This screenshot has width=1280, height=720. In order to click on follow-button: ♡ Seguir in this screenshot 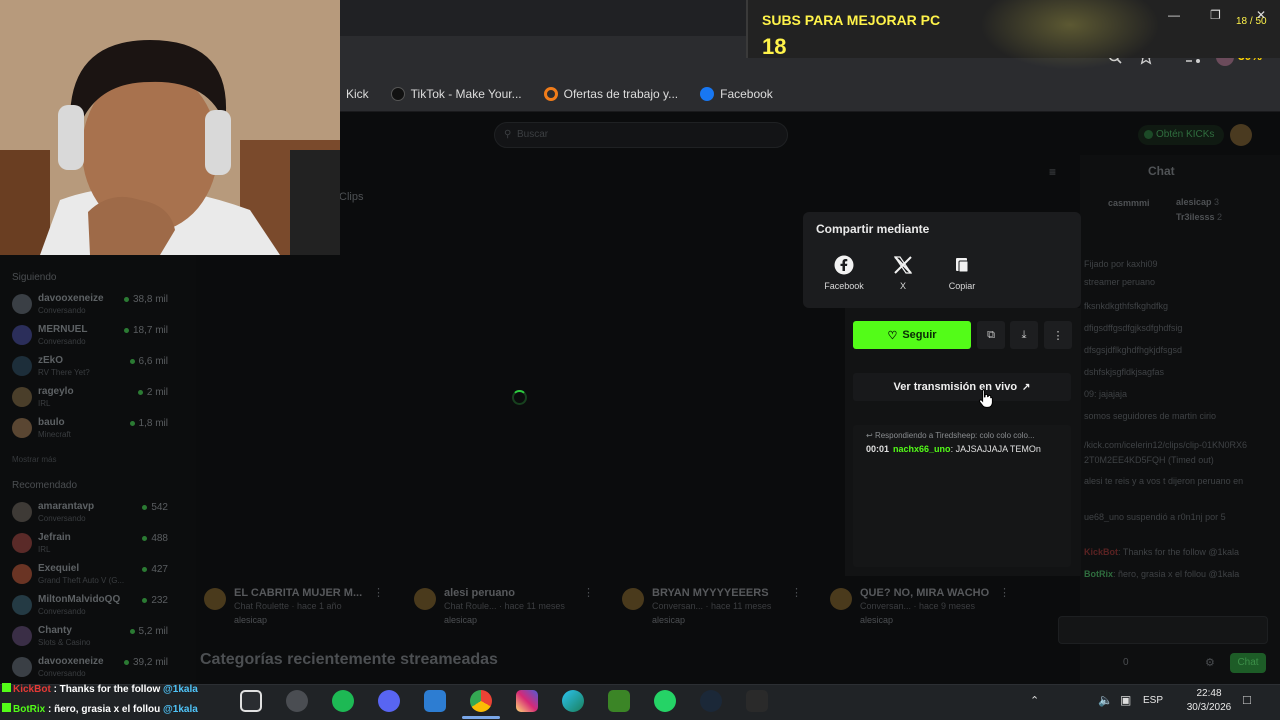, I will do `click(912, 335)`.